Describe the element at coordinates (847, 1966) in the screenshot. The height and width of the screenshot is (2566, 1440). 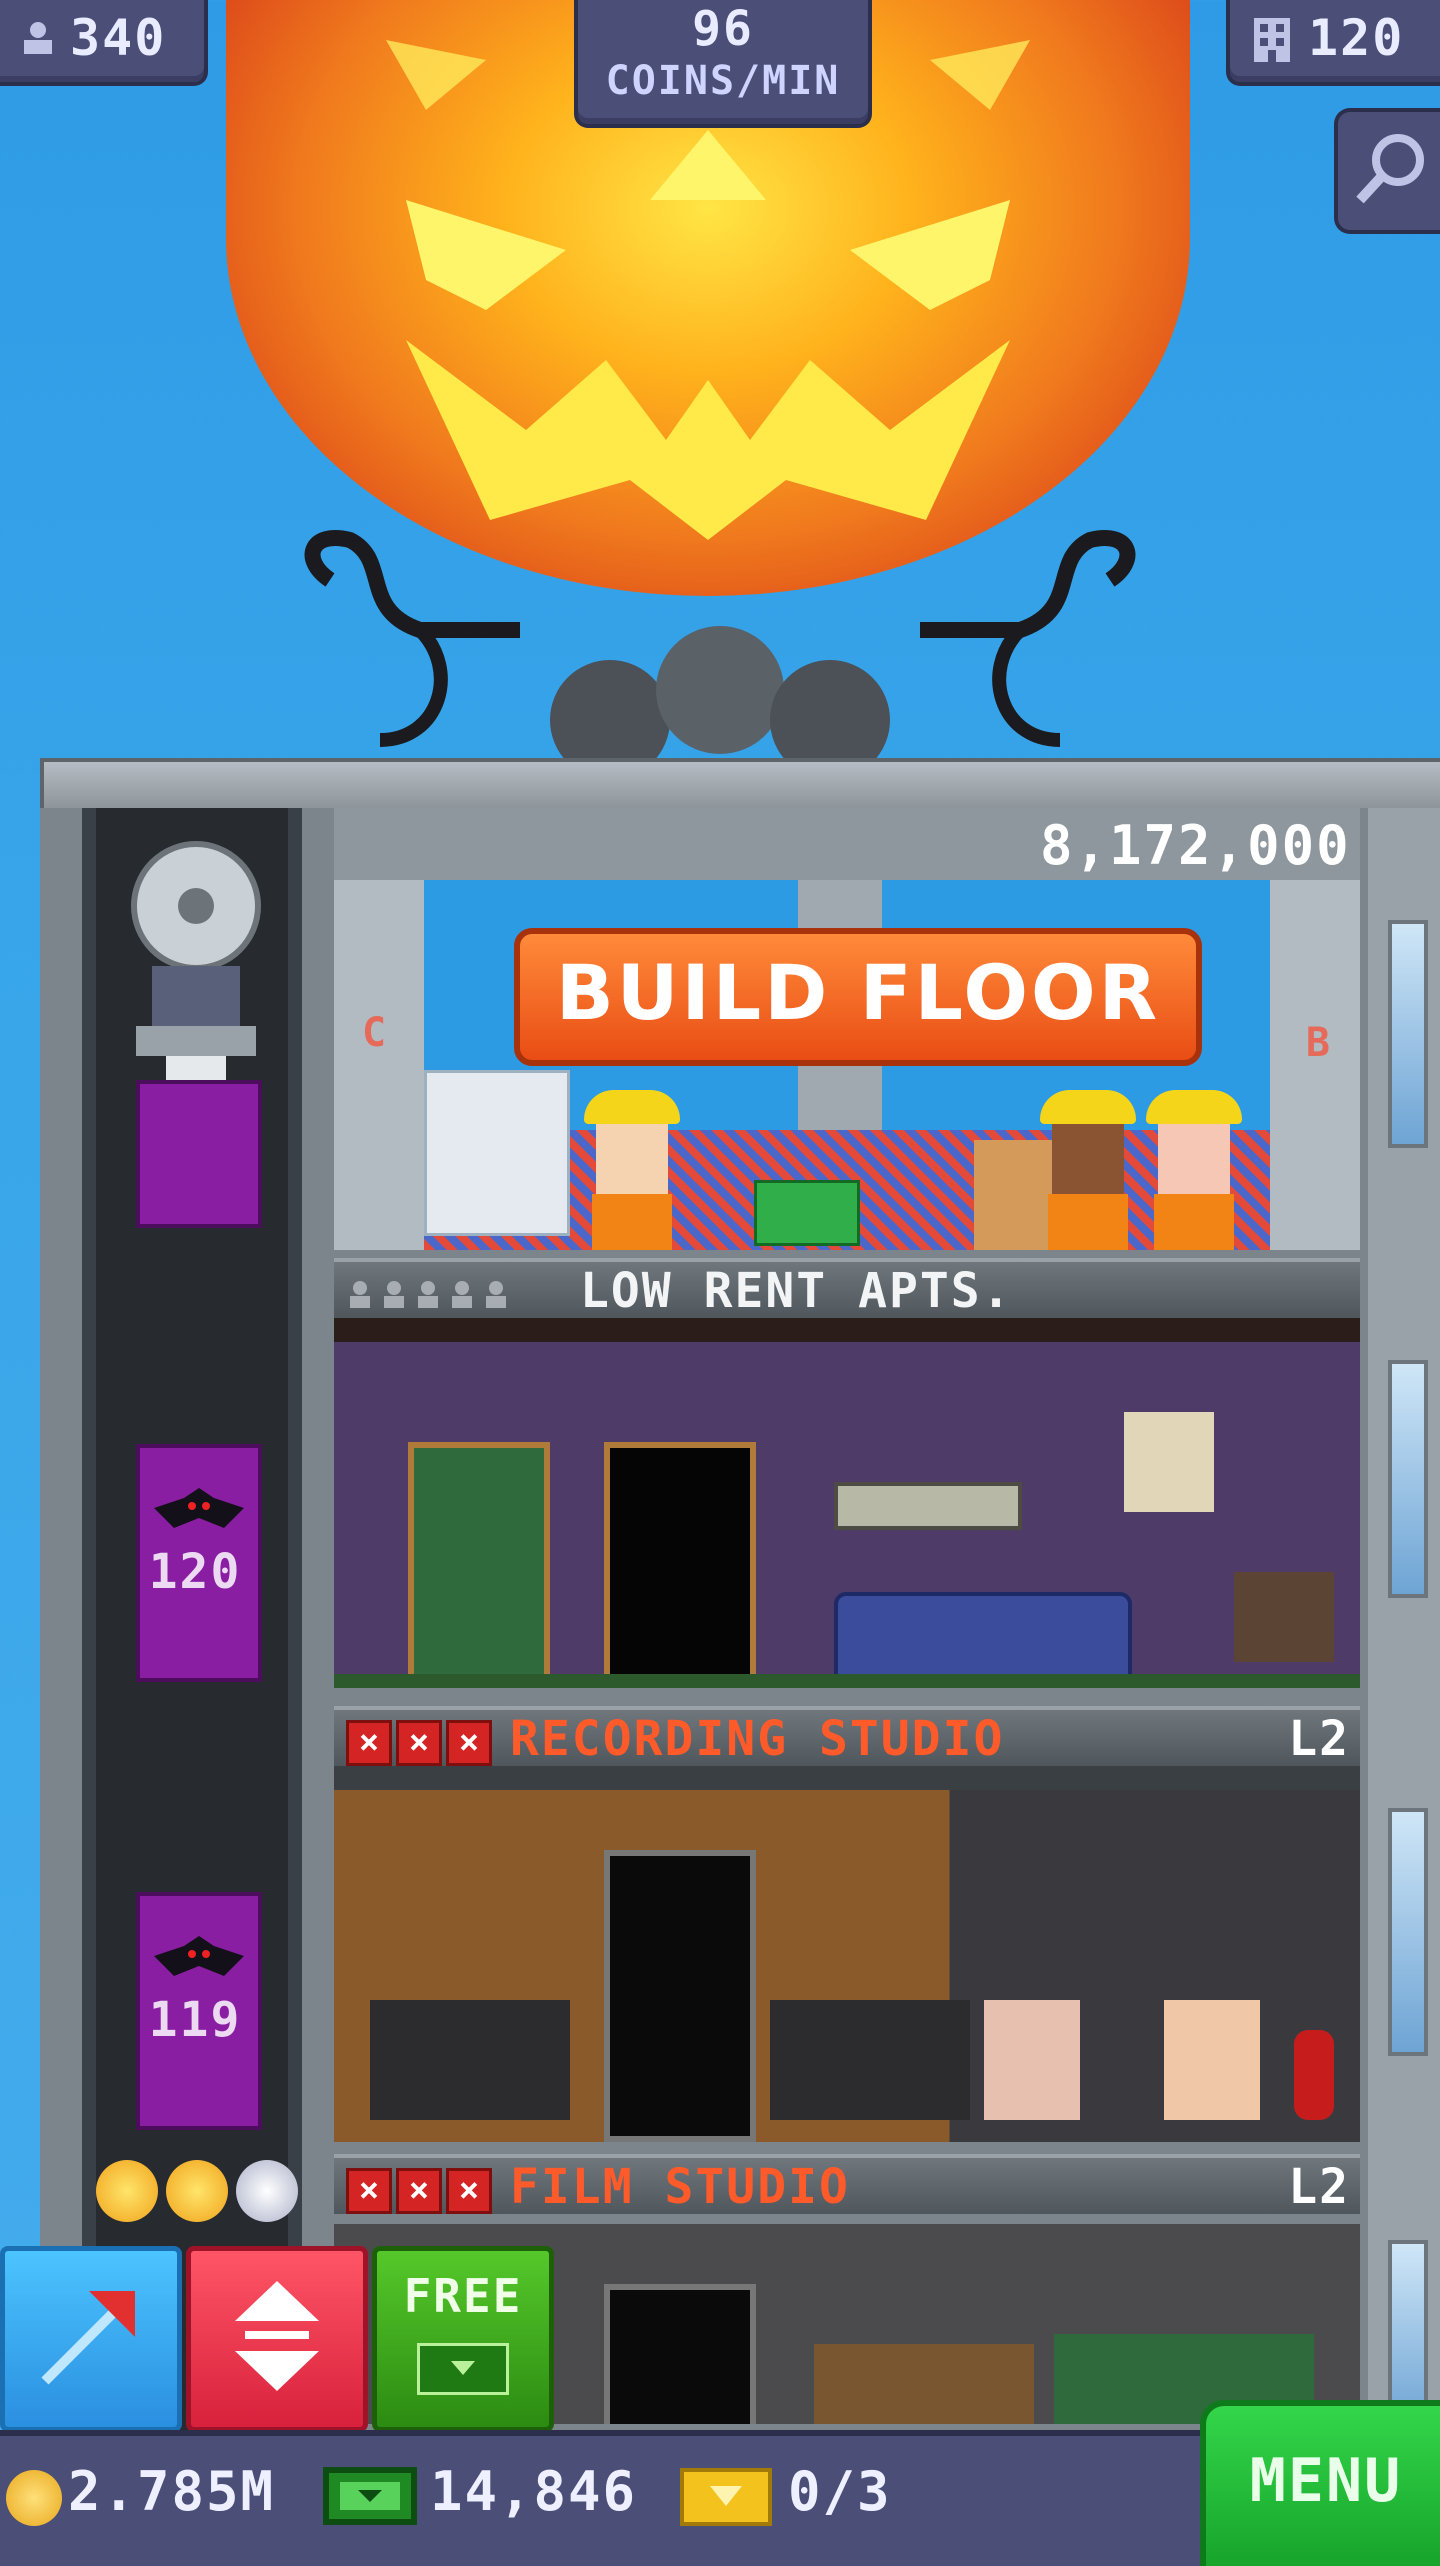
I see `recording-studio-room` at that location.